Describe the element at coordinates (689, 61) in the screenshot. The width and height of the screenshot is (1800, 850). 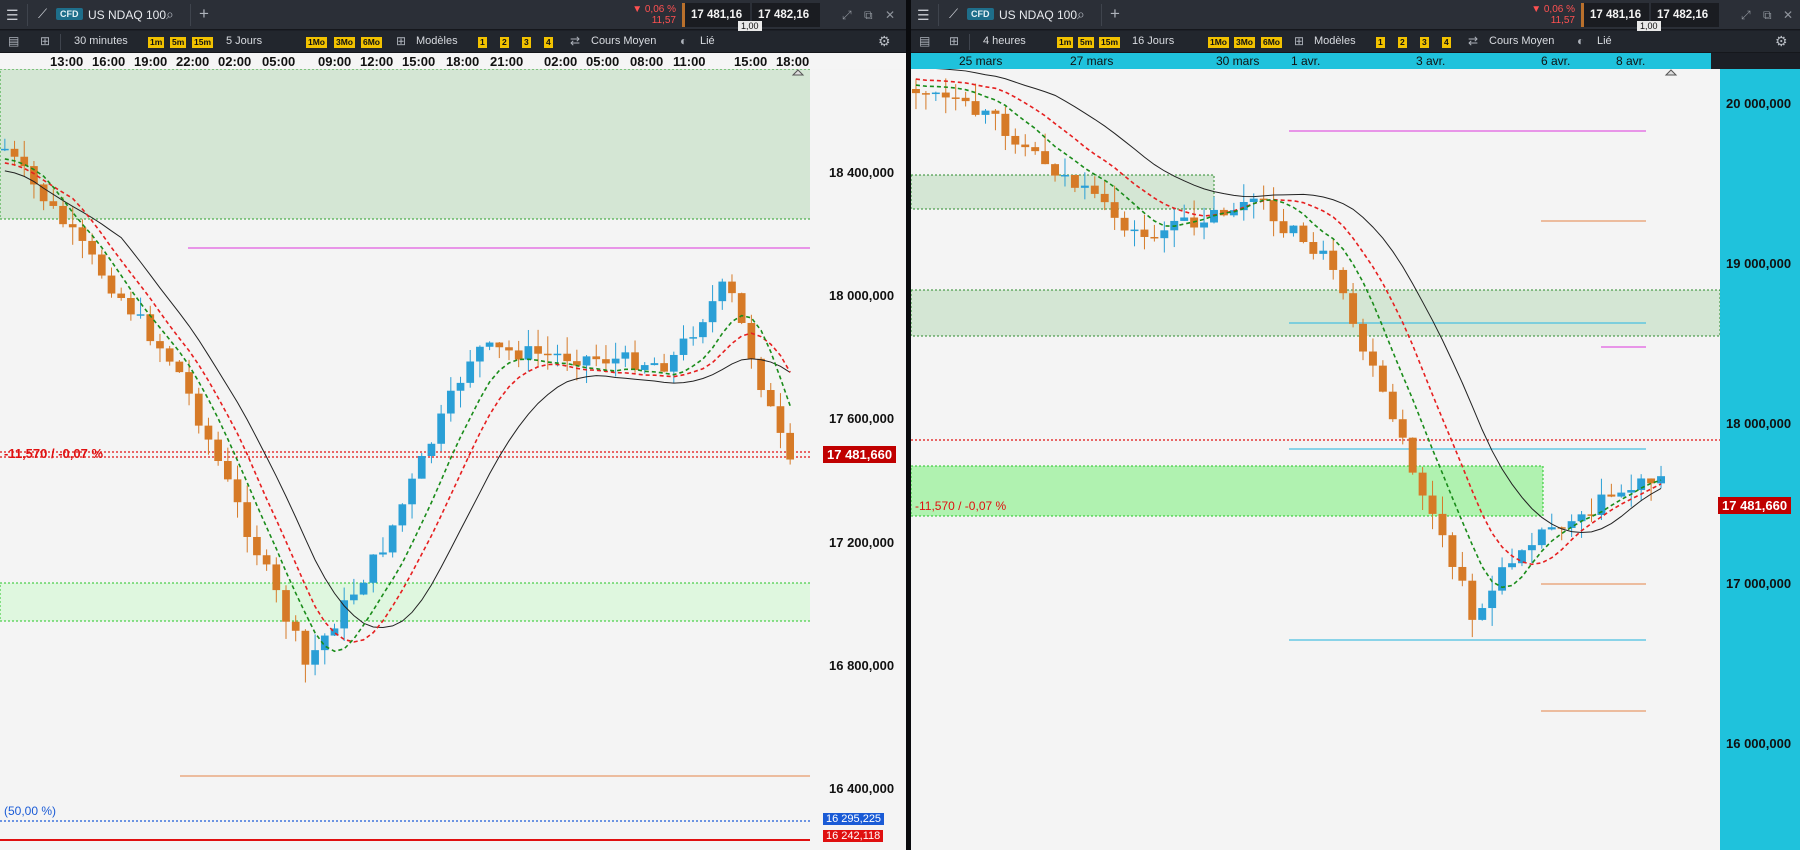
I see `time-tick: 11:00` at that location.